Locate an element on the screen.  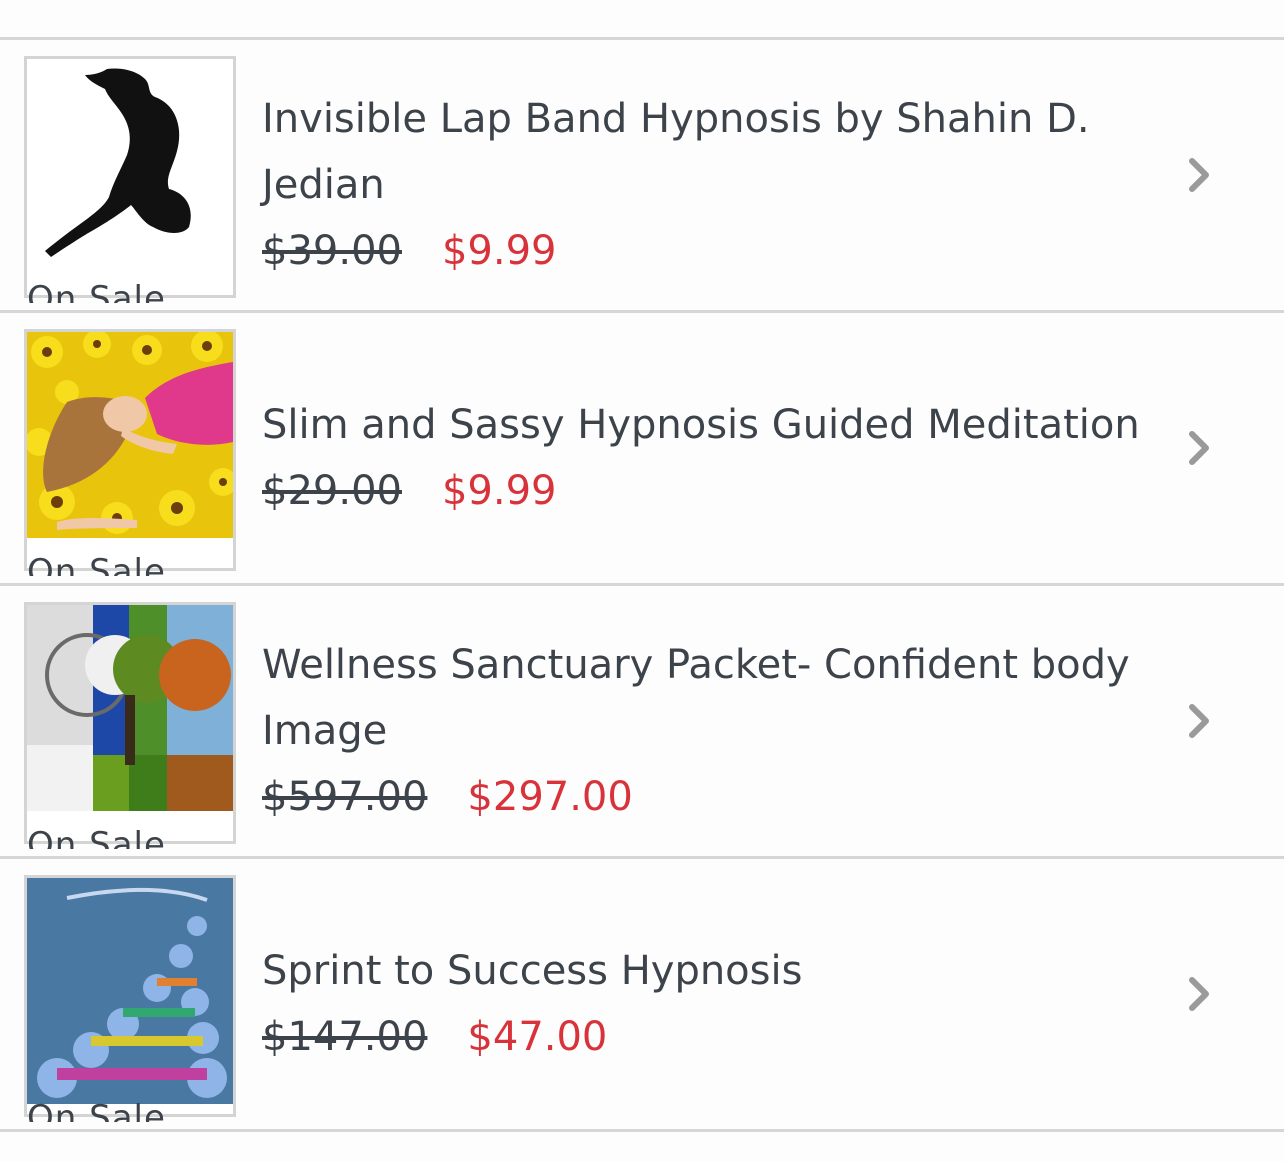
dancer-silhouette-image is located at coordinates (130, 177).